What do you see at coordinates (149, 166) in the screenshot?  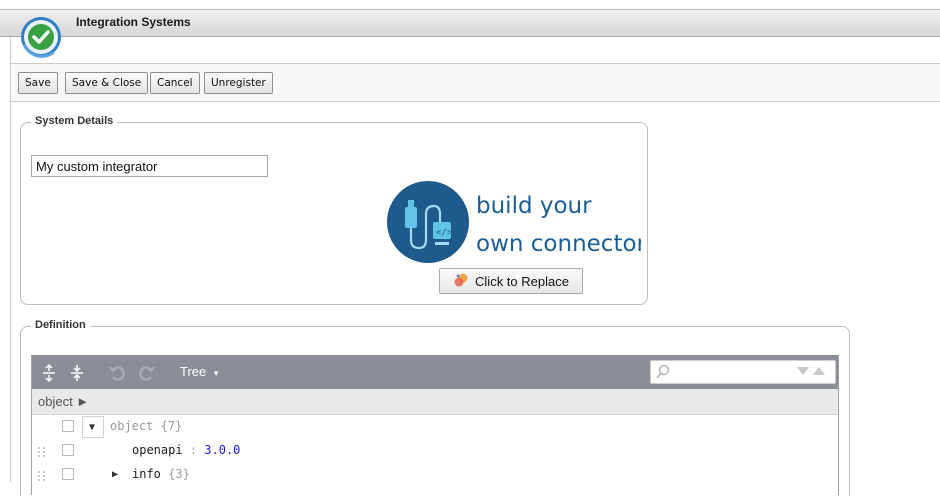 I see `system-name-input` at bounding box center [149, 166].